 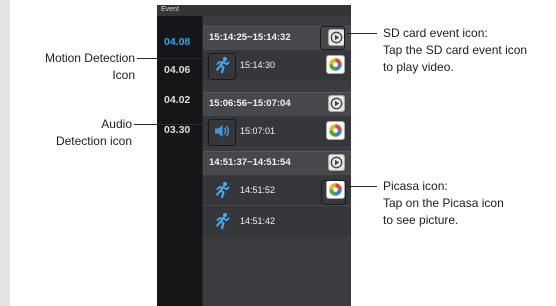 I want to click on picasa-callout-line: Tap on the Picasa icon, so click(x=443, y=203).